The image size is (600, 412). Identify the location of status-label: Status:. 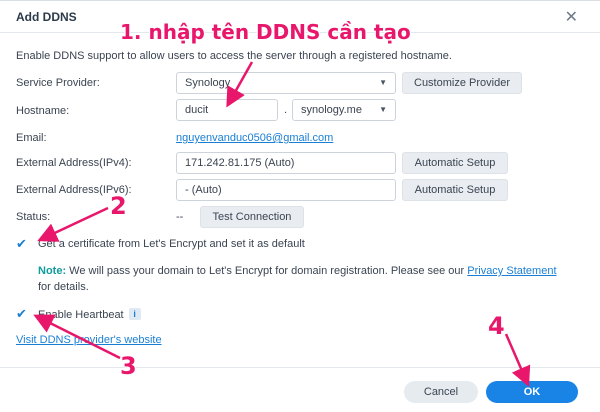
(33, 217).